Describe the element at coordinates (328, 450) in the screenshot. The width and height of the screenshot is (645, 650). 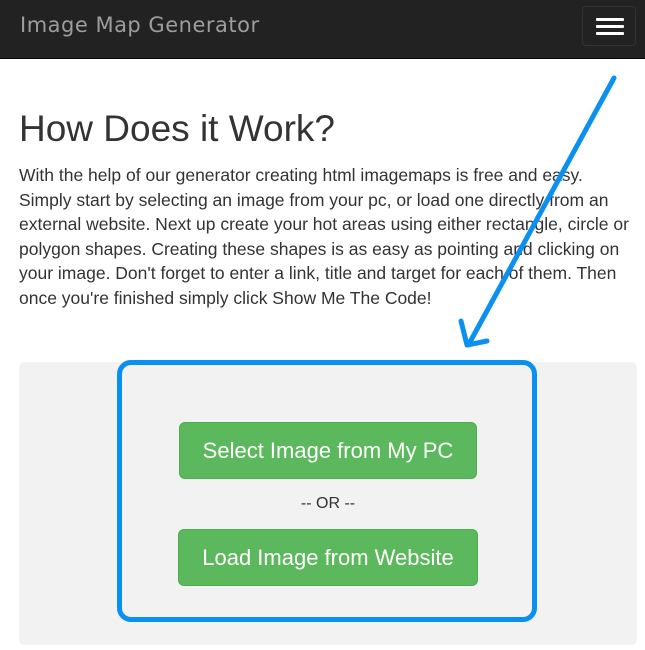
I see `select-image-from-pc-button: Select Image from My PC` at that location.